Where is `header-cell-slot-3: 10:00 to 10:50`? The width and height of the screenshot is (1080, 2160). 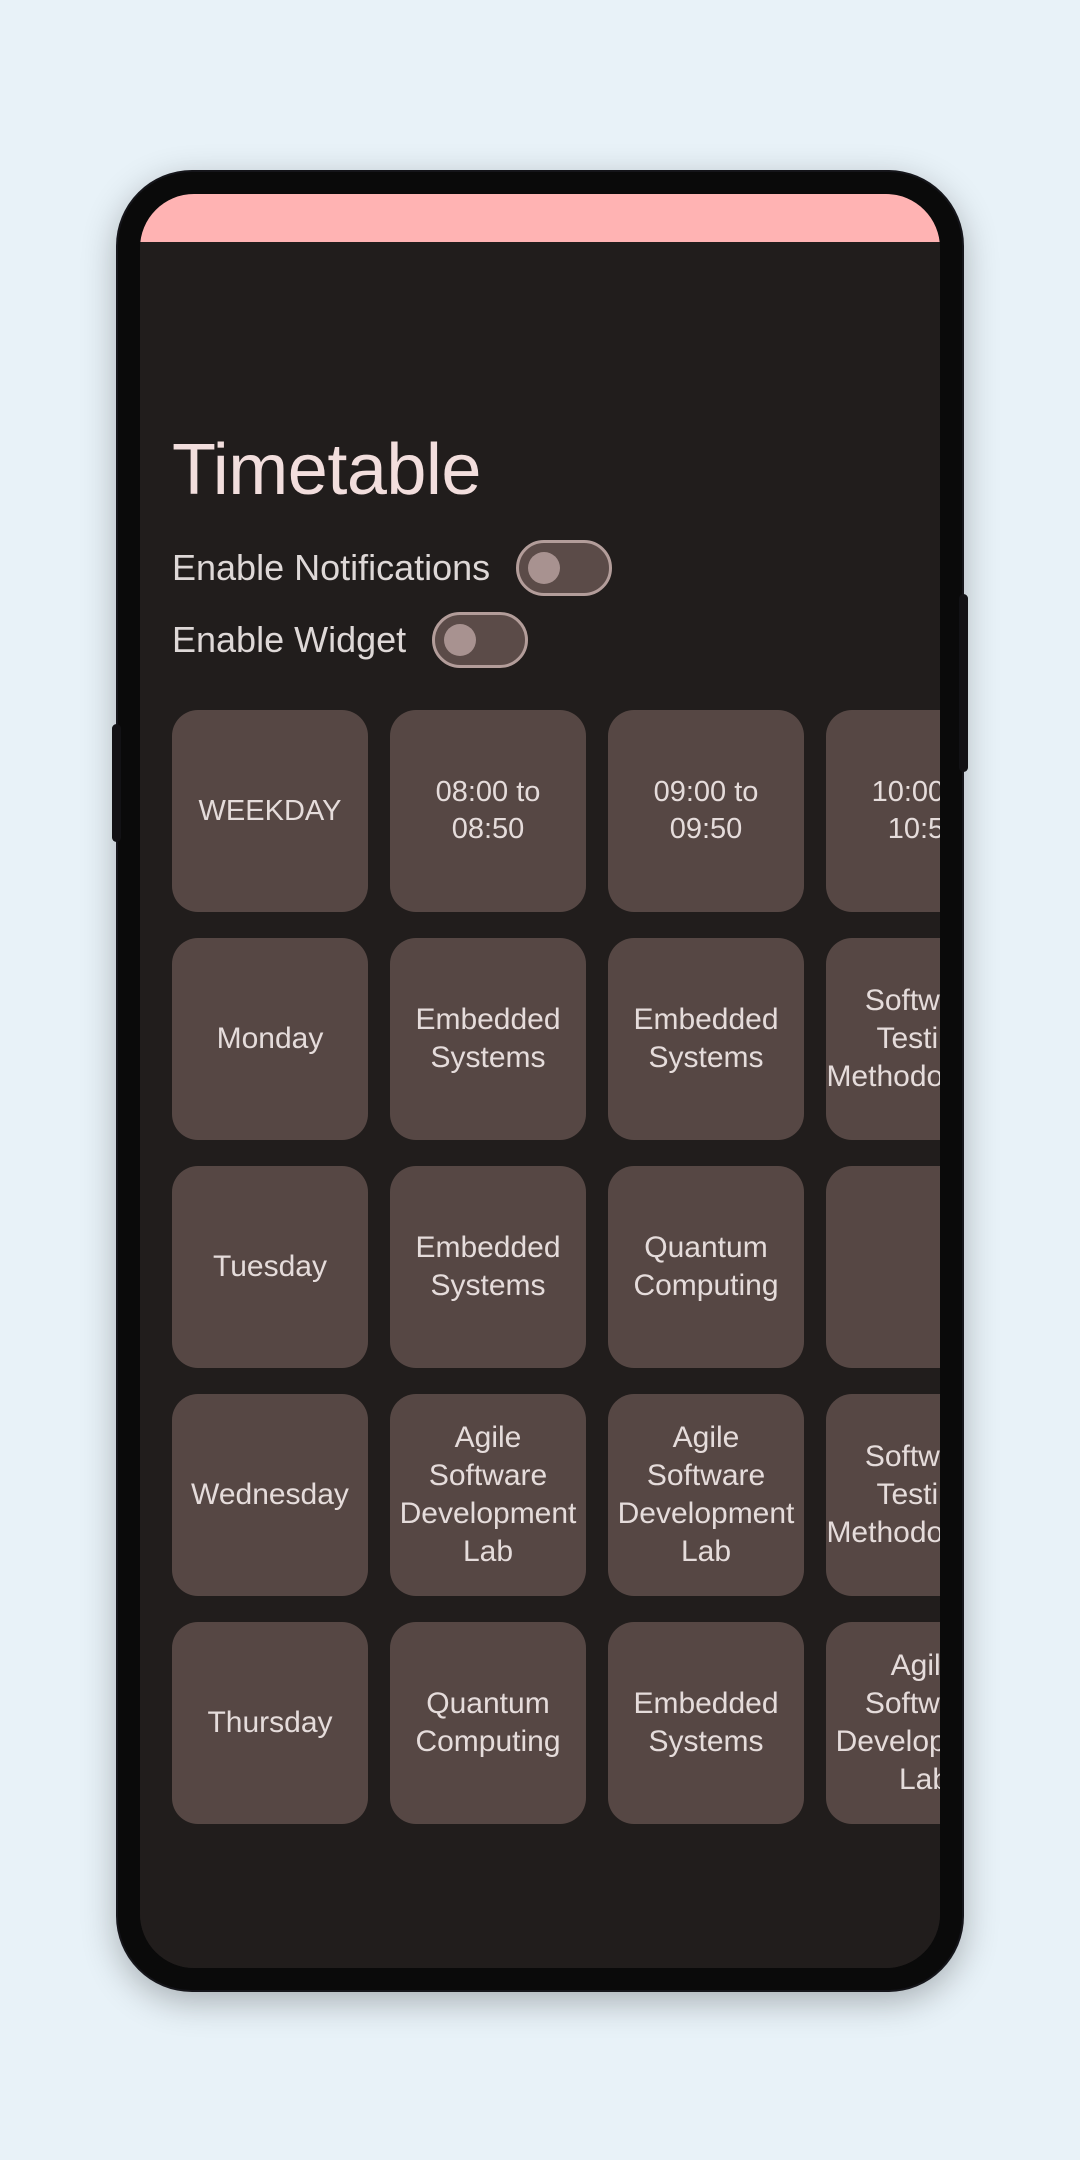
header-cell-slot-3: 10:00 to 10:50 is located at coordinates (883, 811).